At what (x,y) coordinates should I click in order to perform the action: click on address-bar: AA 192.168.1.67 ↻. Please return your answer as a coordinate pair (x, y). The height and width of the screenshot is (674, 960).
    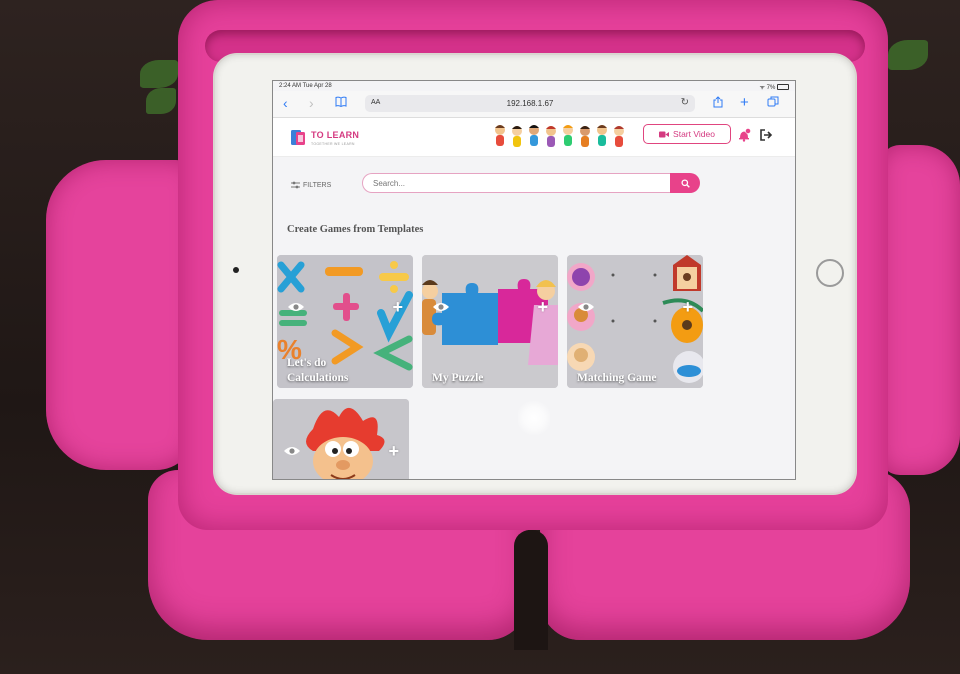
    Looking at the image, I should click on (530, 103).